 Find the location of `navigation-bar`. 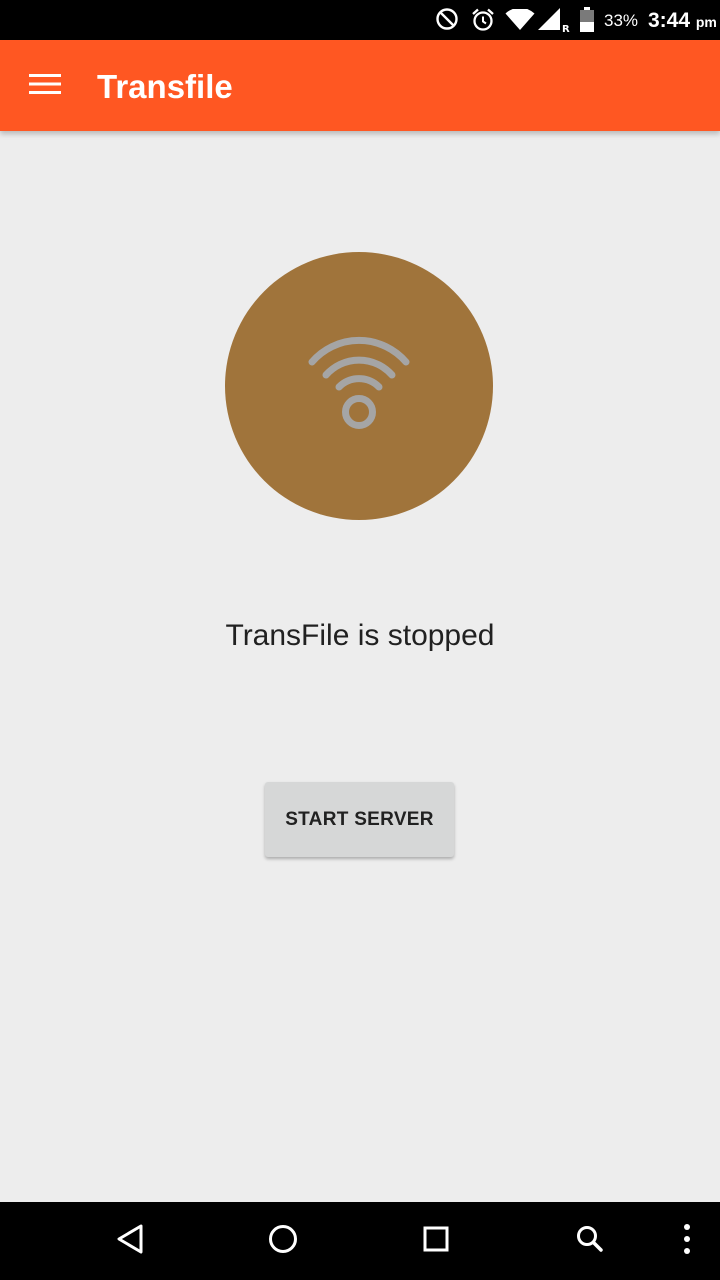

navigation-bar is located at coordinates (360, 1241).